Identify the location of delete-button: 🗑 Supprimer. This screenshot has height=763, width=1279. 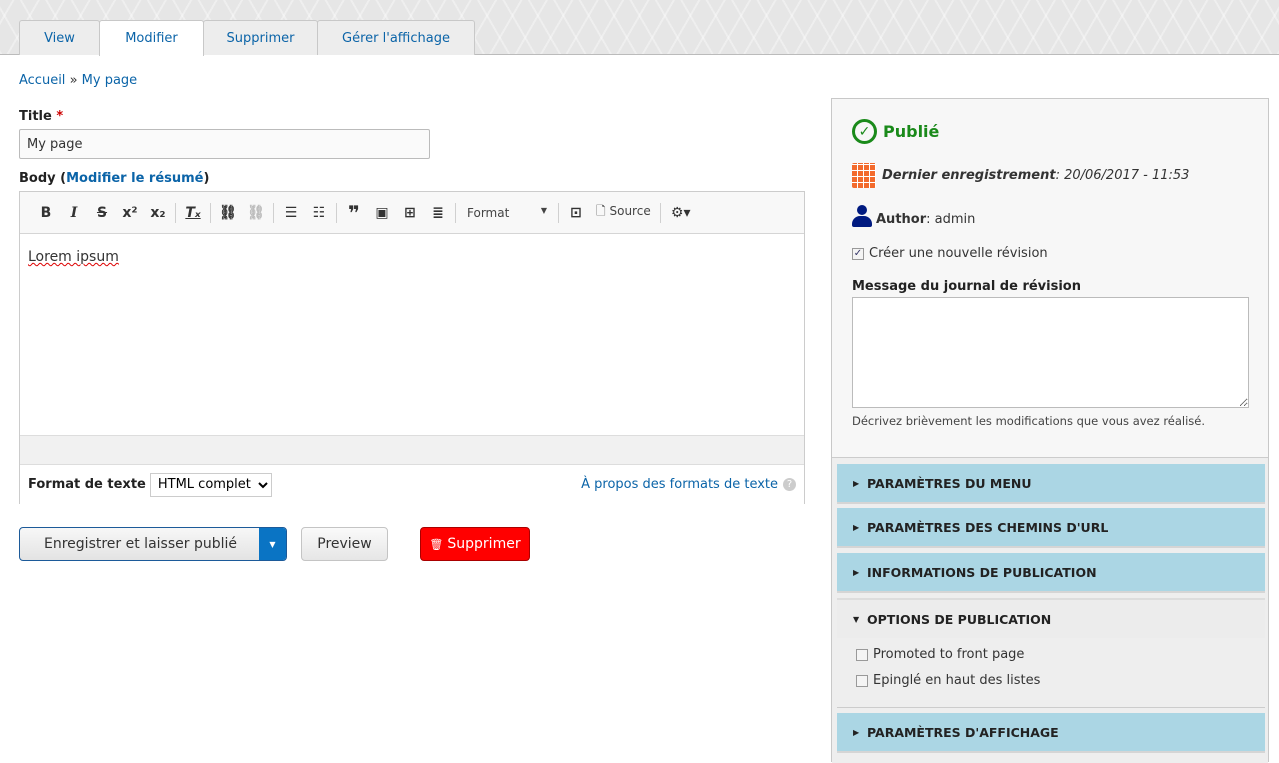
(475, 544).